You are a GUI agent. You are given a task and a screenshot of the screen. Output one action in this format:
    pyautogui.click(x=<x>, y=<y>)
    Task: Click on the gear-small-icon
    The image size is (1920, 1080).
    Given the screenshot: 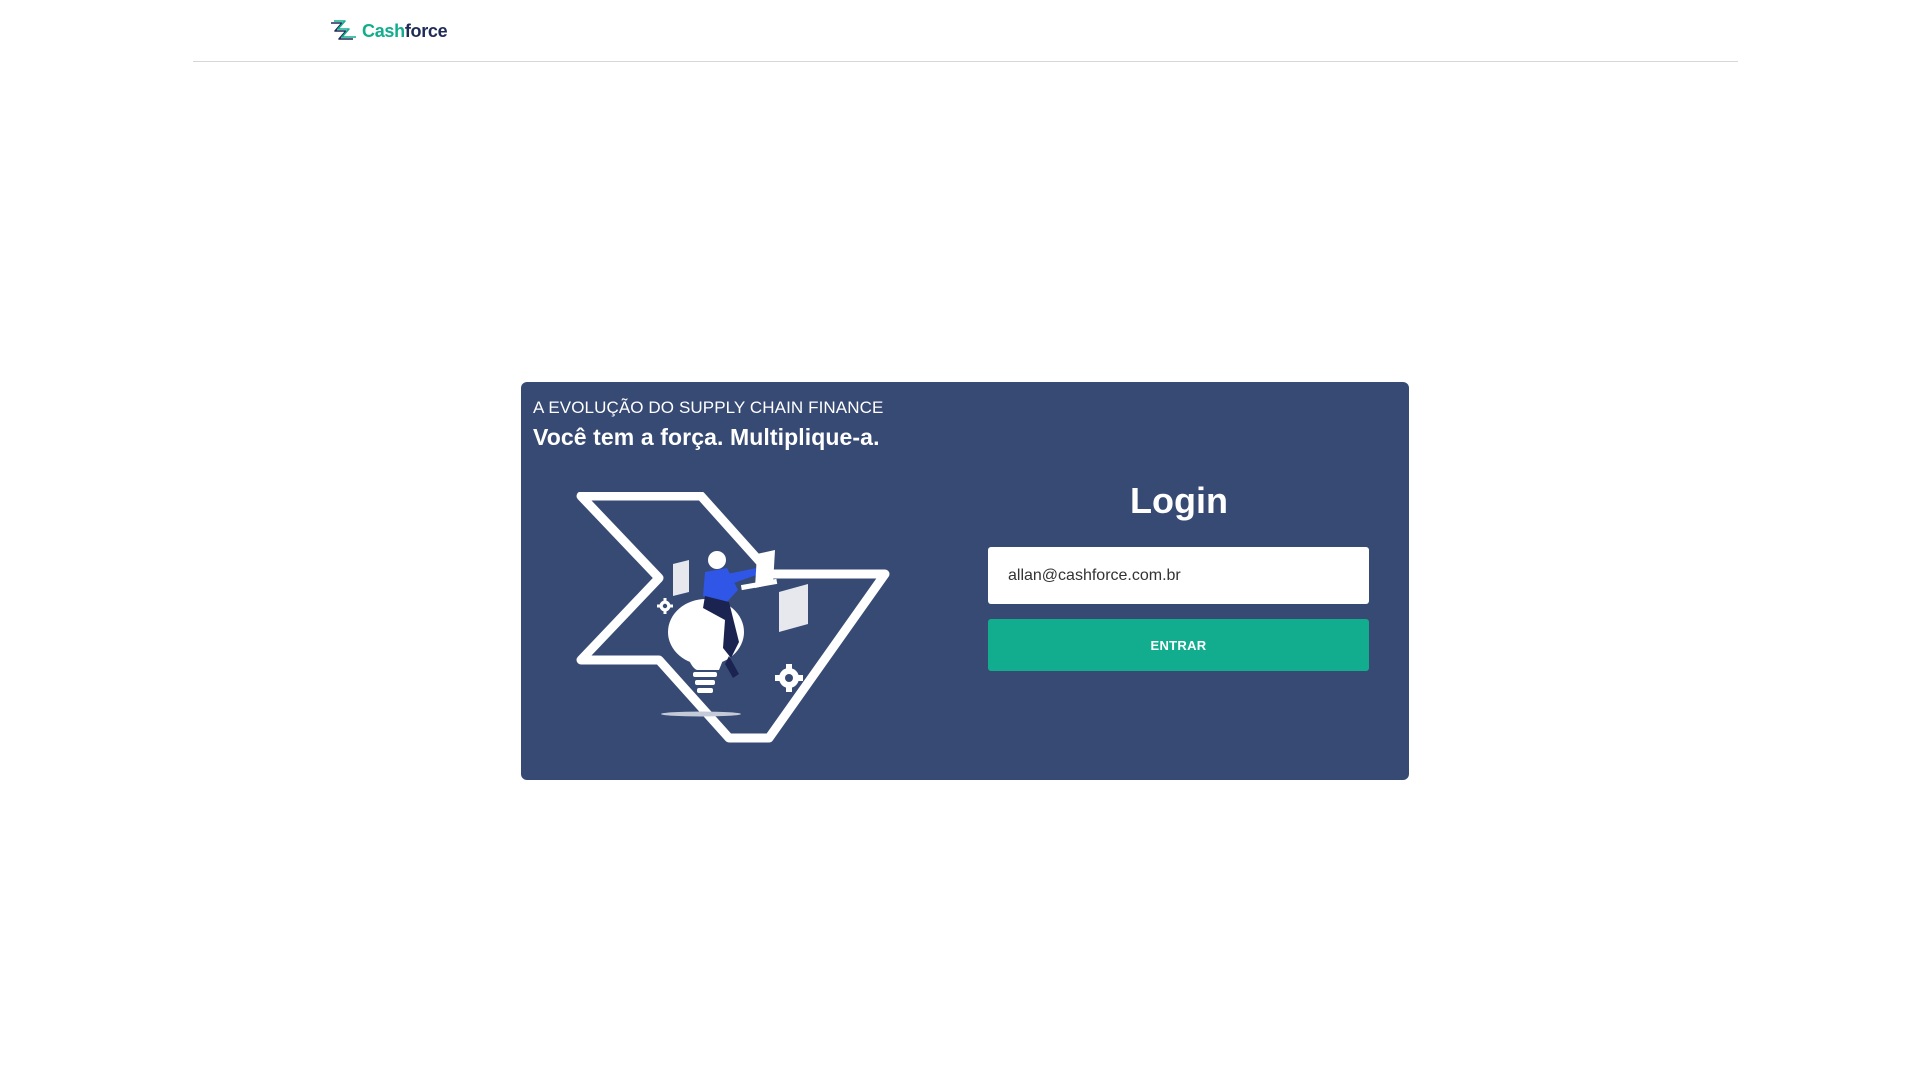 What is the action you would take?
    pyautogui.click(x=665, y=606)
    